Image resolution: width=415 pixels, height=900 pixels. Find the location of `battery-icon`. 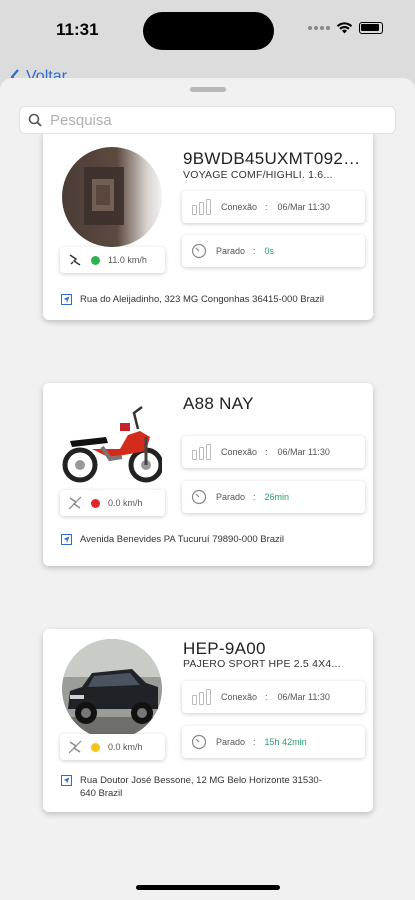

battery-icon is located at coordinates (371, 28).